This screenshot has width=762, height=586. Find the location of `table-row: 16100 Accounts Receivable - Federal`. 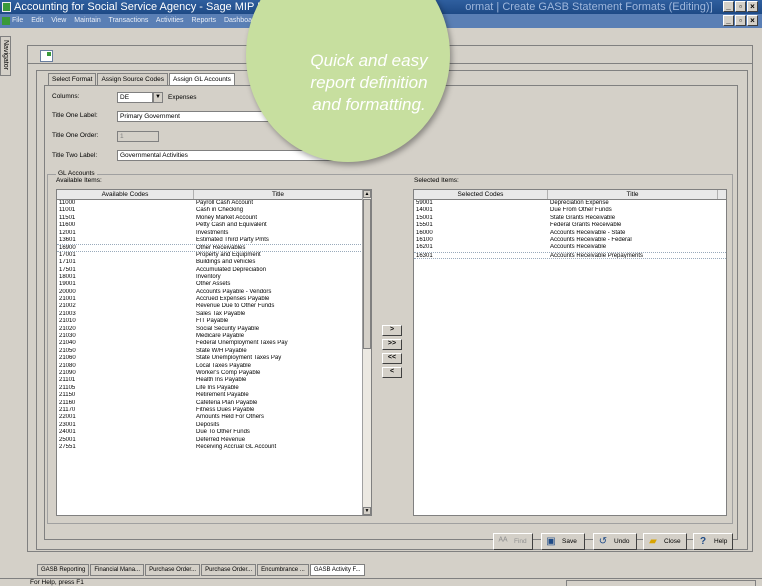

table-row: 16100 Accounts Receivable - Federal is located at coordinates (570, 240).